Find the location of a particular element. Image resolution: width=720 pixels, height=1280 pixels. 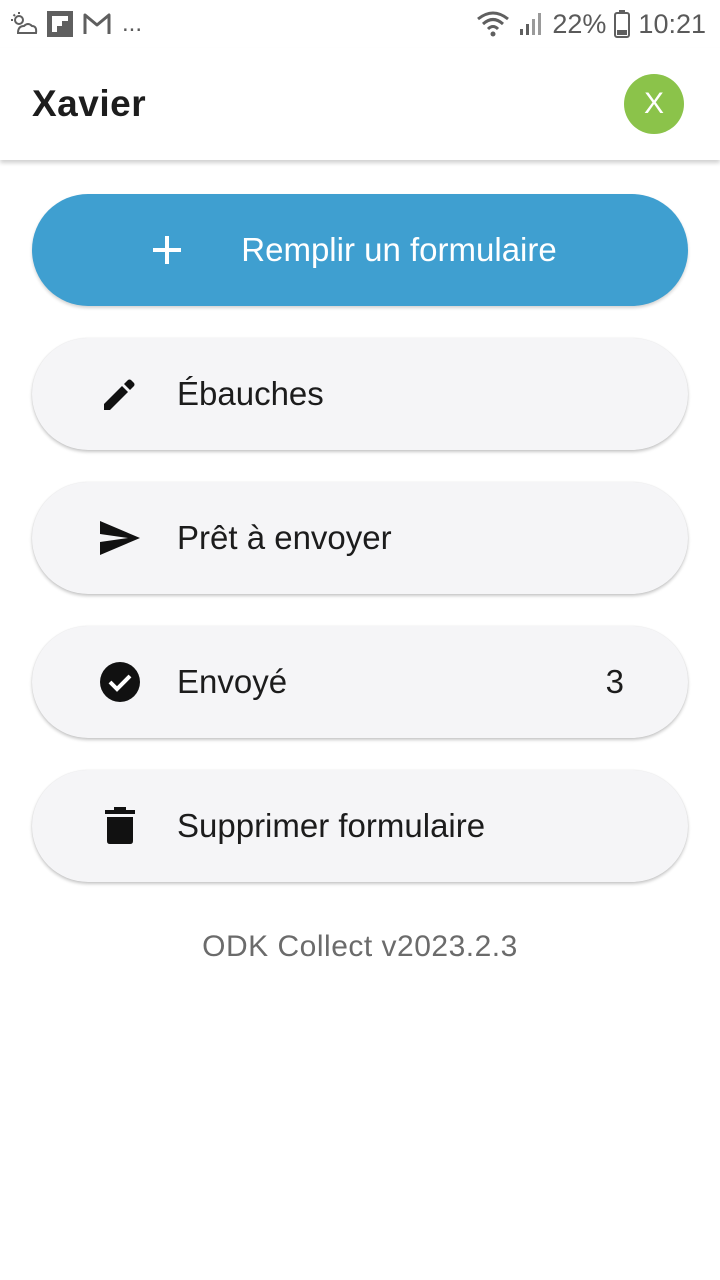

gmail-icon is located at coordinates (97, 23).